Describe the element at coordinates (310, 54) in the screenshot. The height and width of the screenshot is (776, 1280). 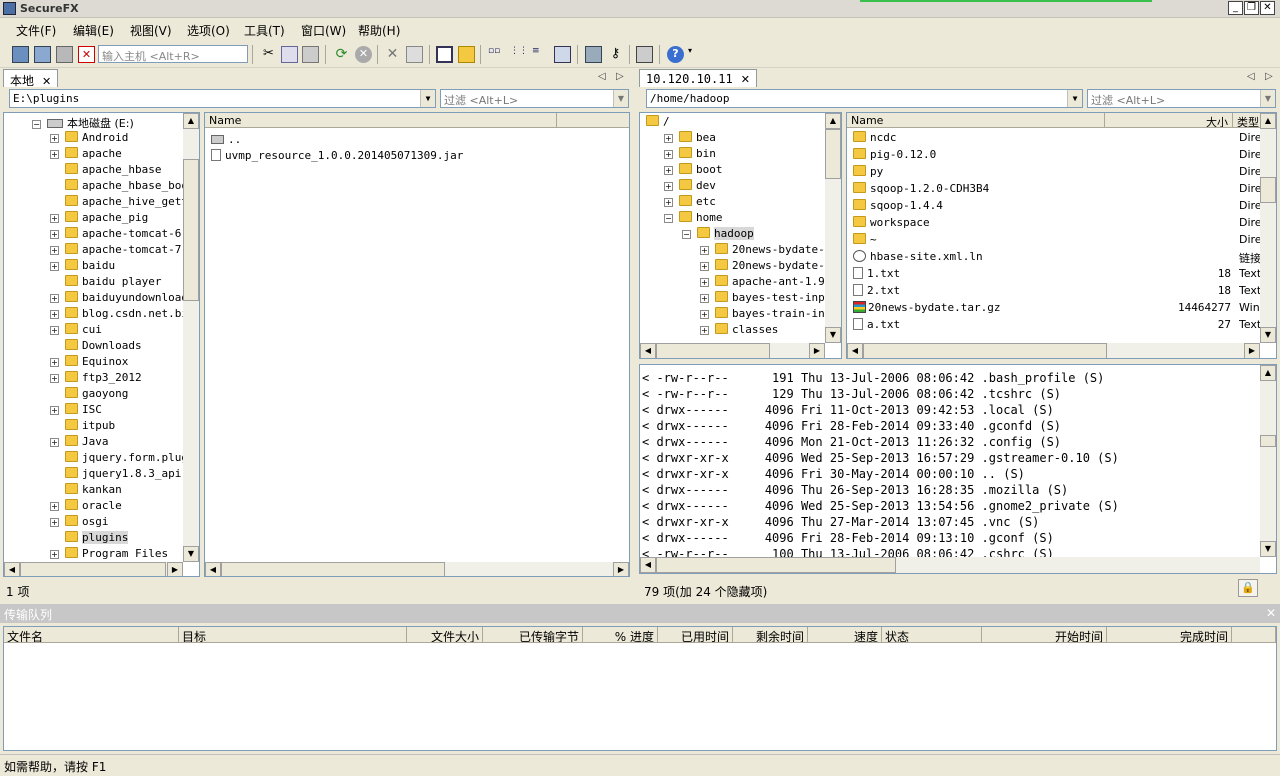
I see `paste-icon` at that location.